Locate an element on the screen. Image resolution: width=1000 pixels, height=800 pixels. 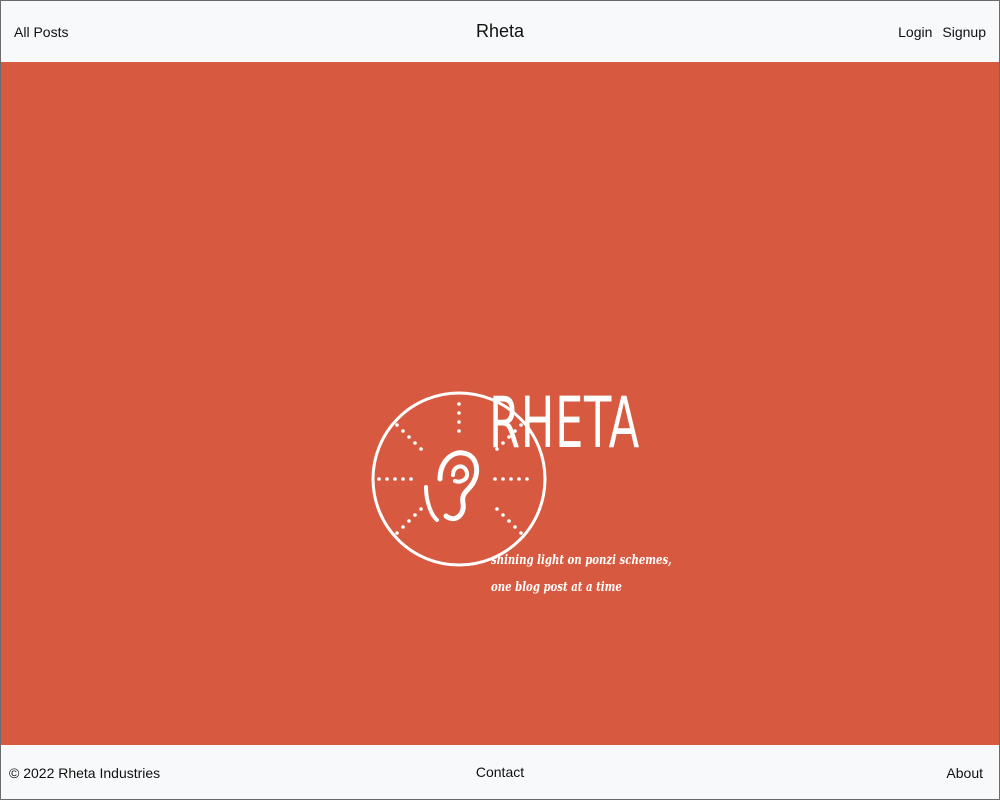
signup-link: Signup is located at coordinates (964, 32).